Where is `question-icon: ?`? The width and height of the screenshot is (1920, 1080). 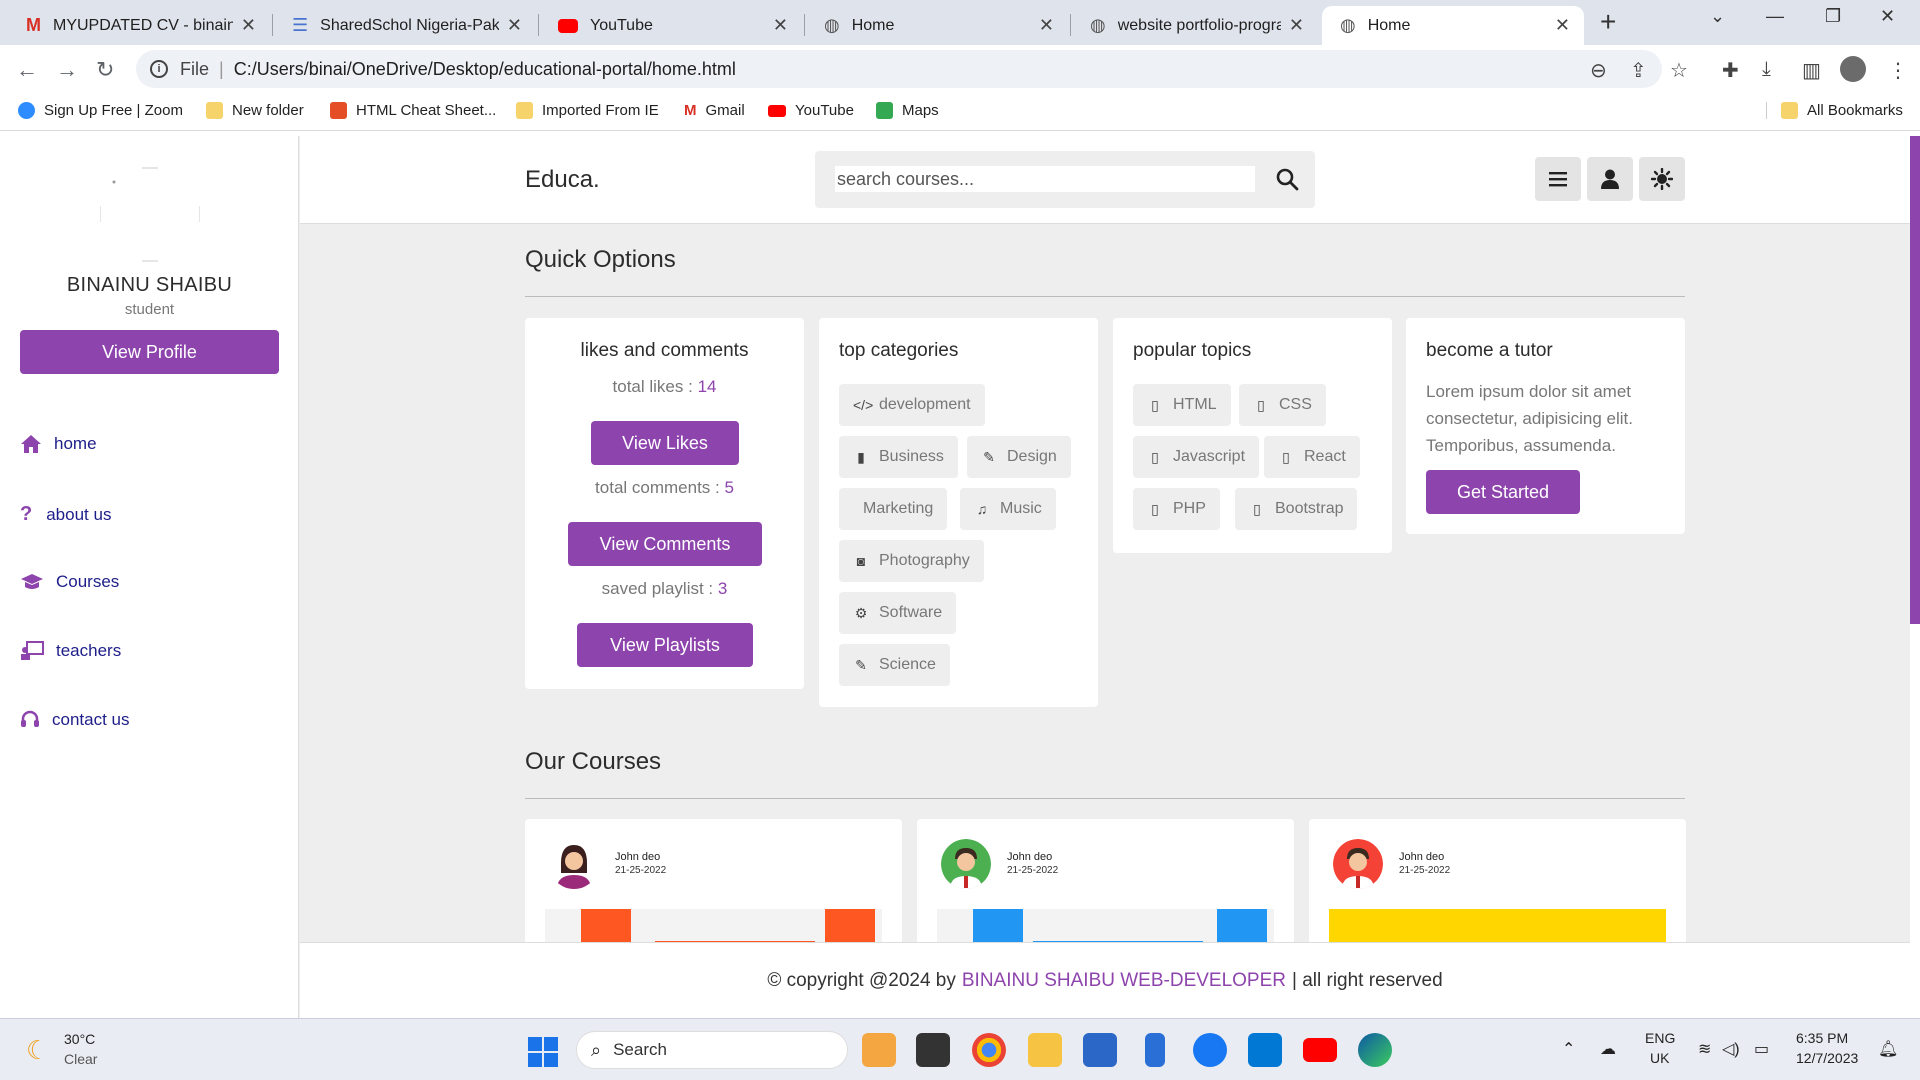 question-icon: ? is located at coordinates (26, 514).